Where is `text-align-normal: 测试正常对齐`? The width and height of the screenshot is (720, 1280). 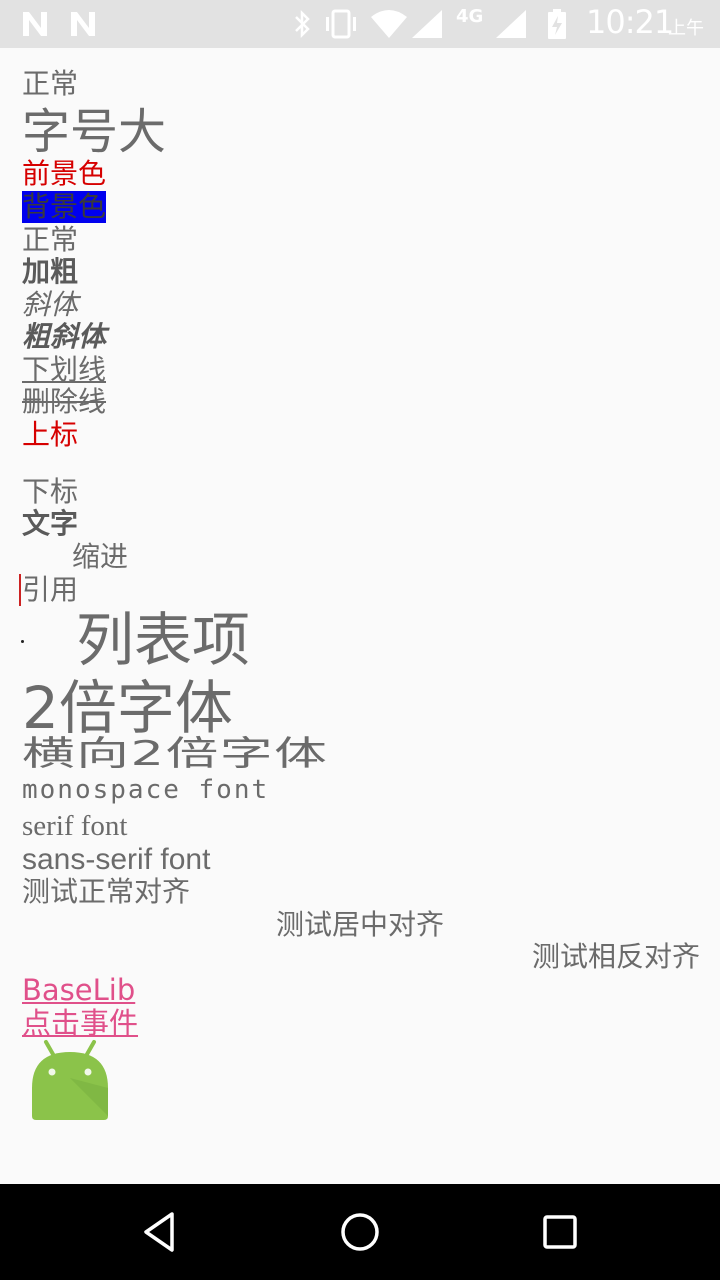
text-align-normal: 测试正常对齐 is located at coordinates (106, 891).